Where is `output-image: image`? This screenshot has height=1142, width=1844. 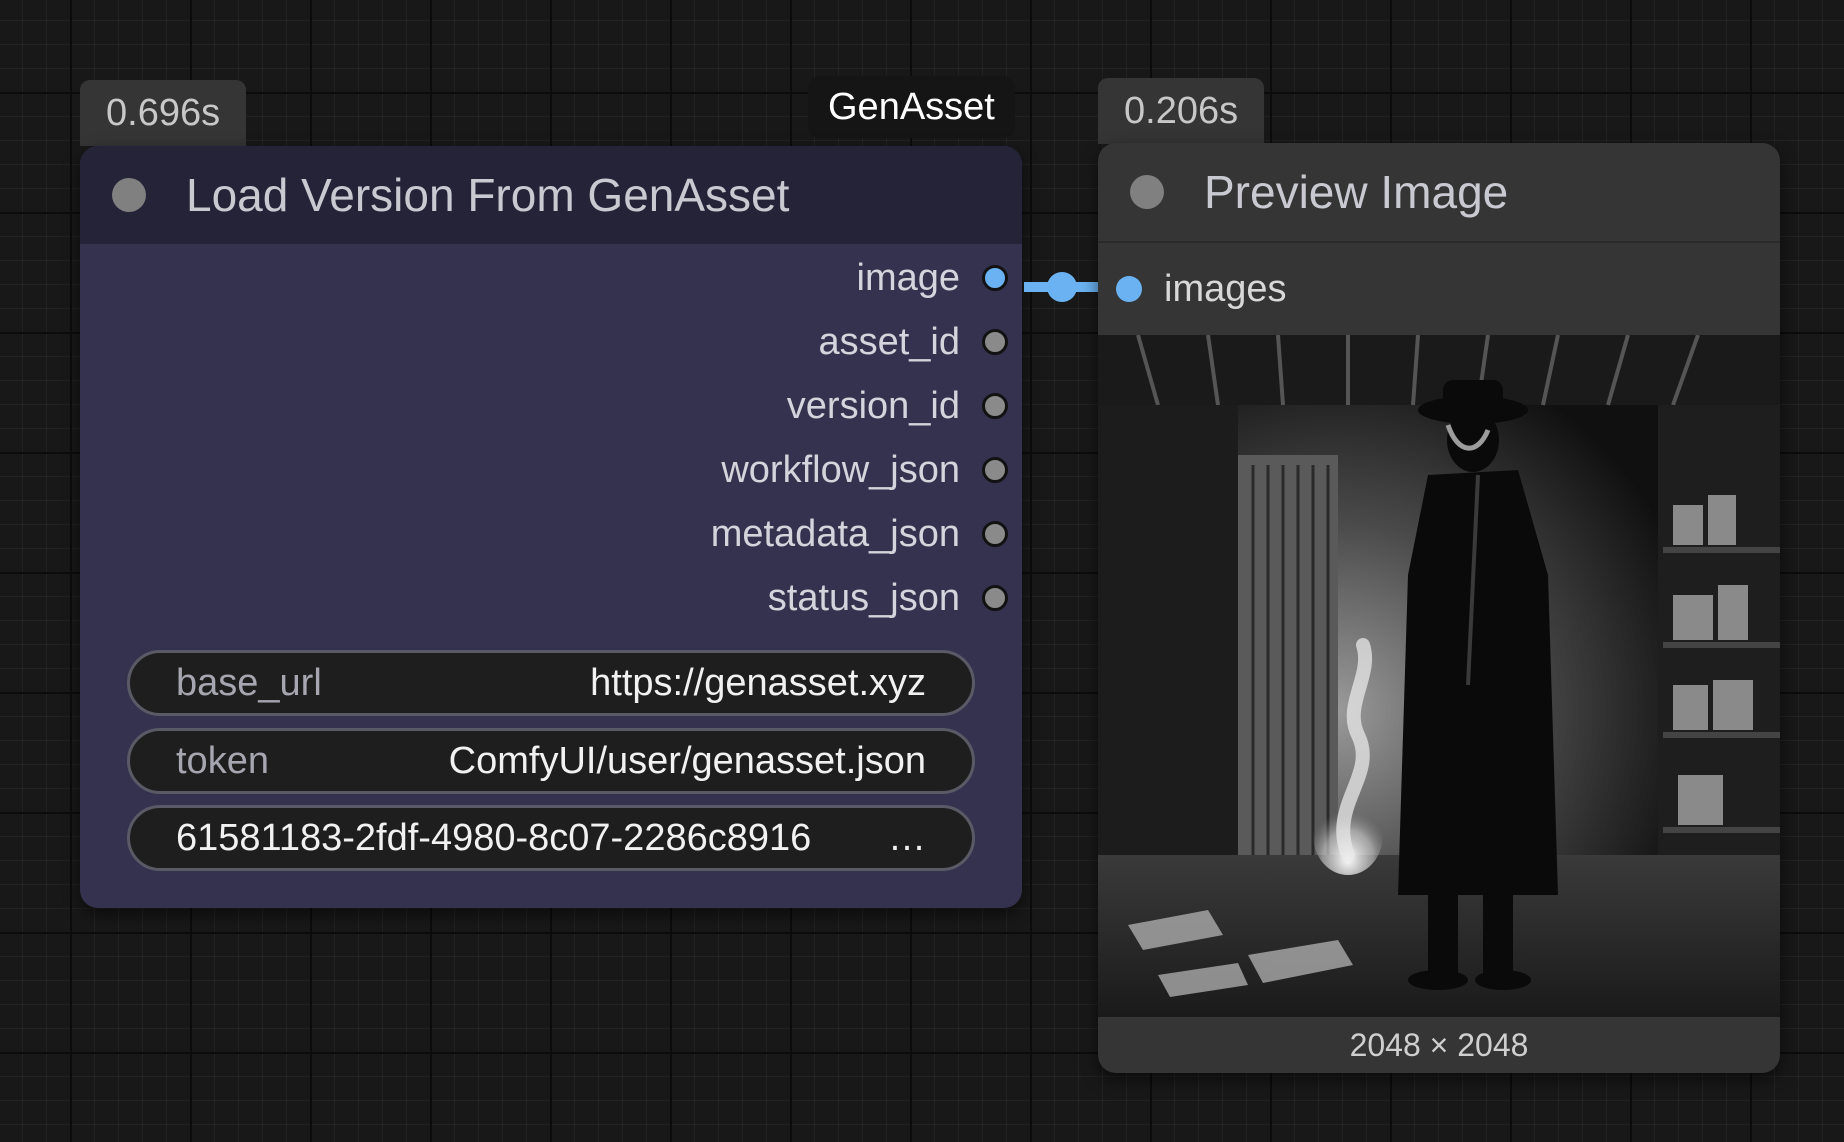
output-image: image is located at coordinates (932, 278).